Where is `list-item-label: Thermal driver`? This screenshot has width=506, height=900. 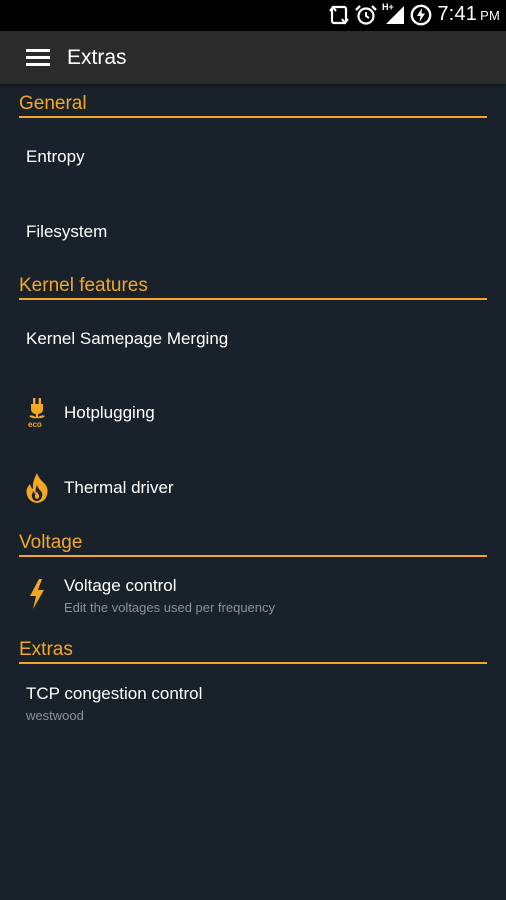 list-item-label: Thermal driver is located at coordinates (119, 487).